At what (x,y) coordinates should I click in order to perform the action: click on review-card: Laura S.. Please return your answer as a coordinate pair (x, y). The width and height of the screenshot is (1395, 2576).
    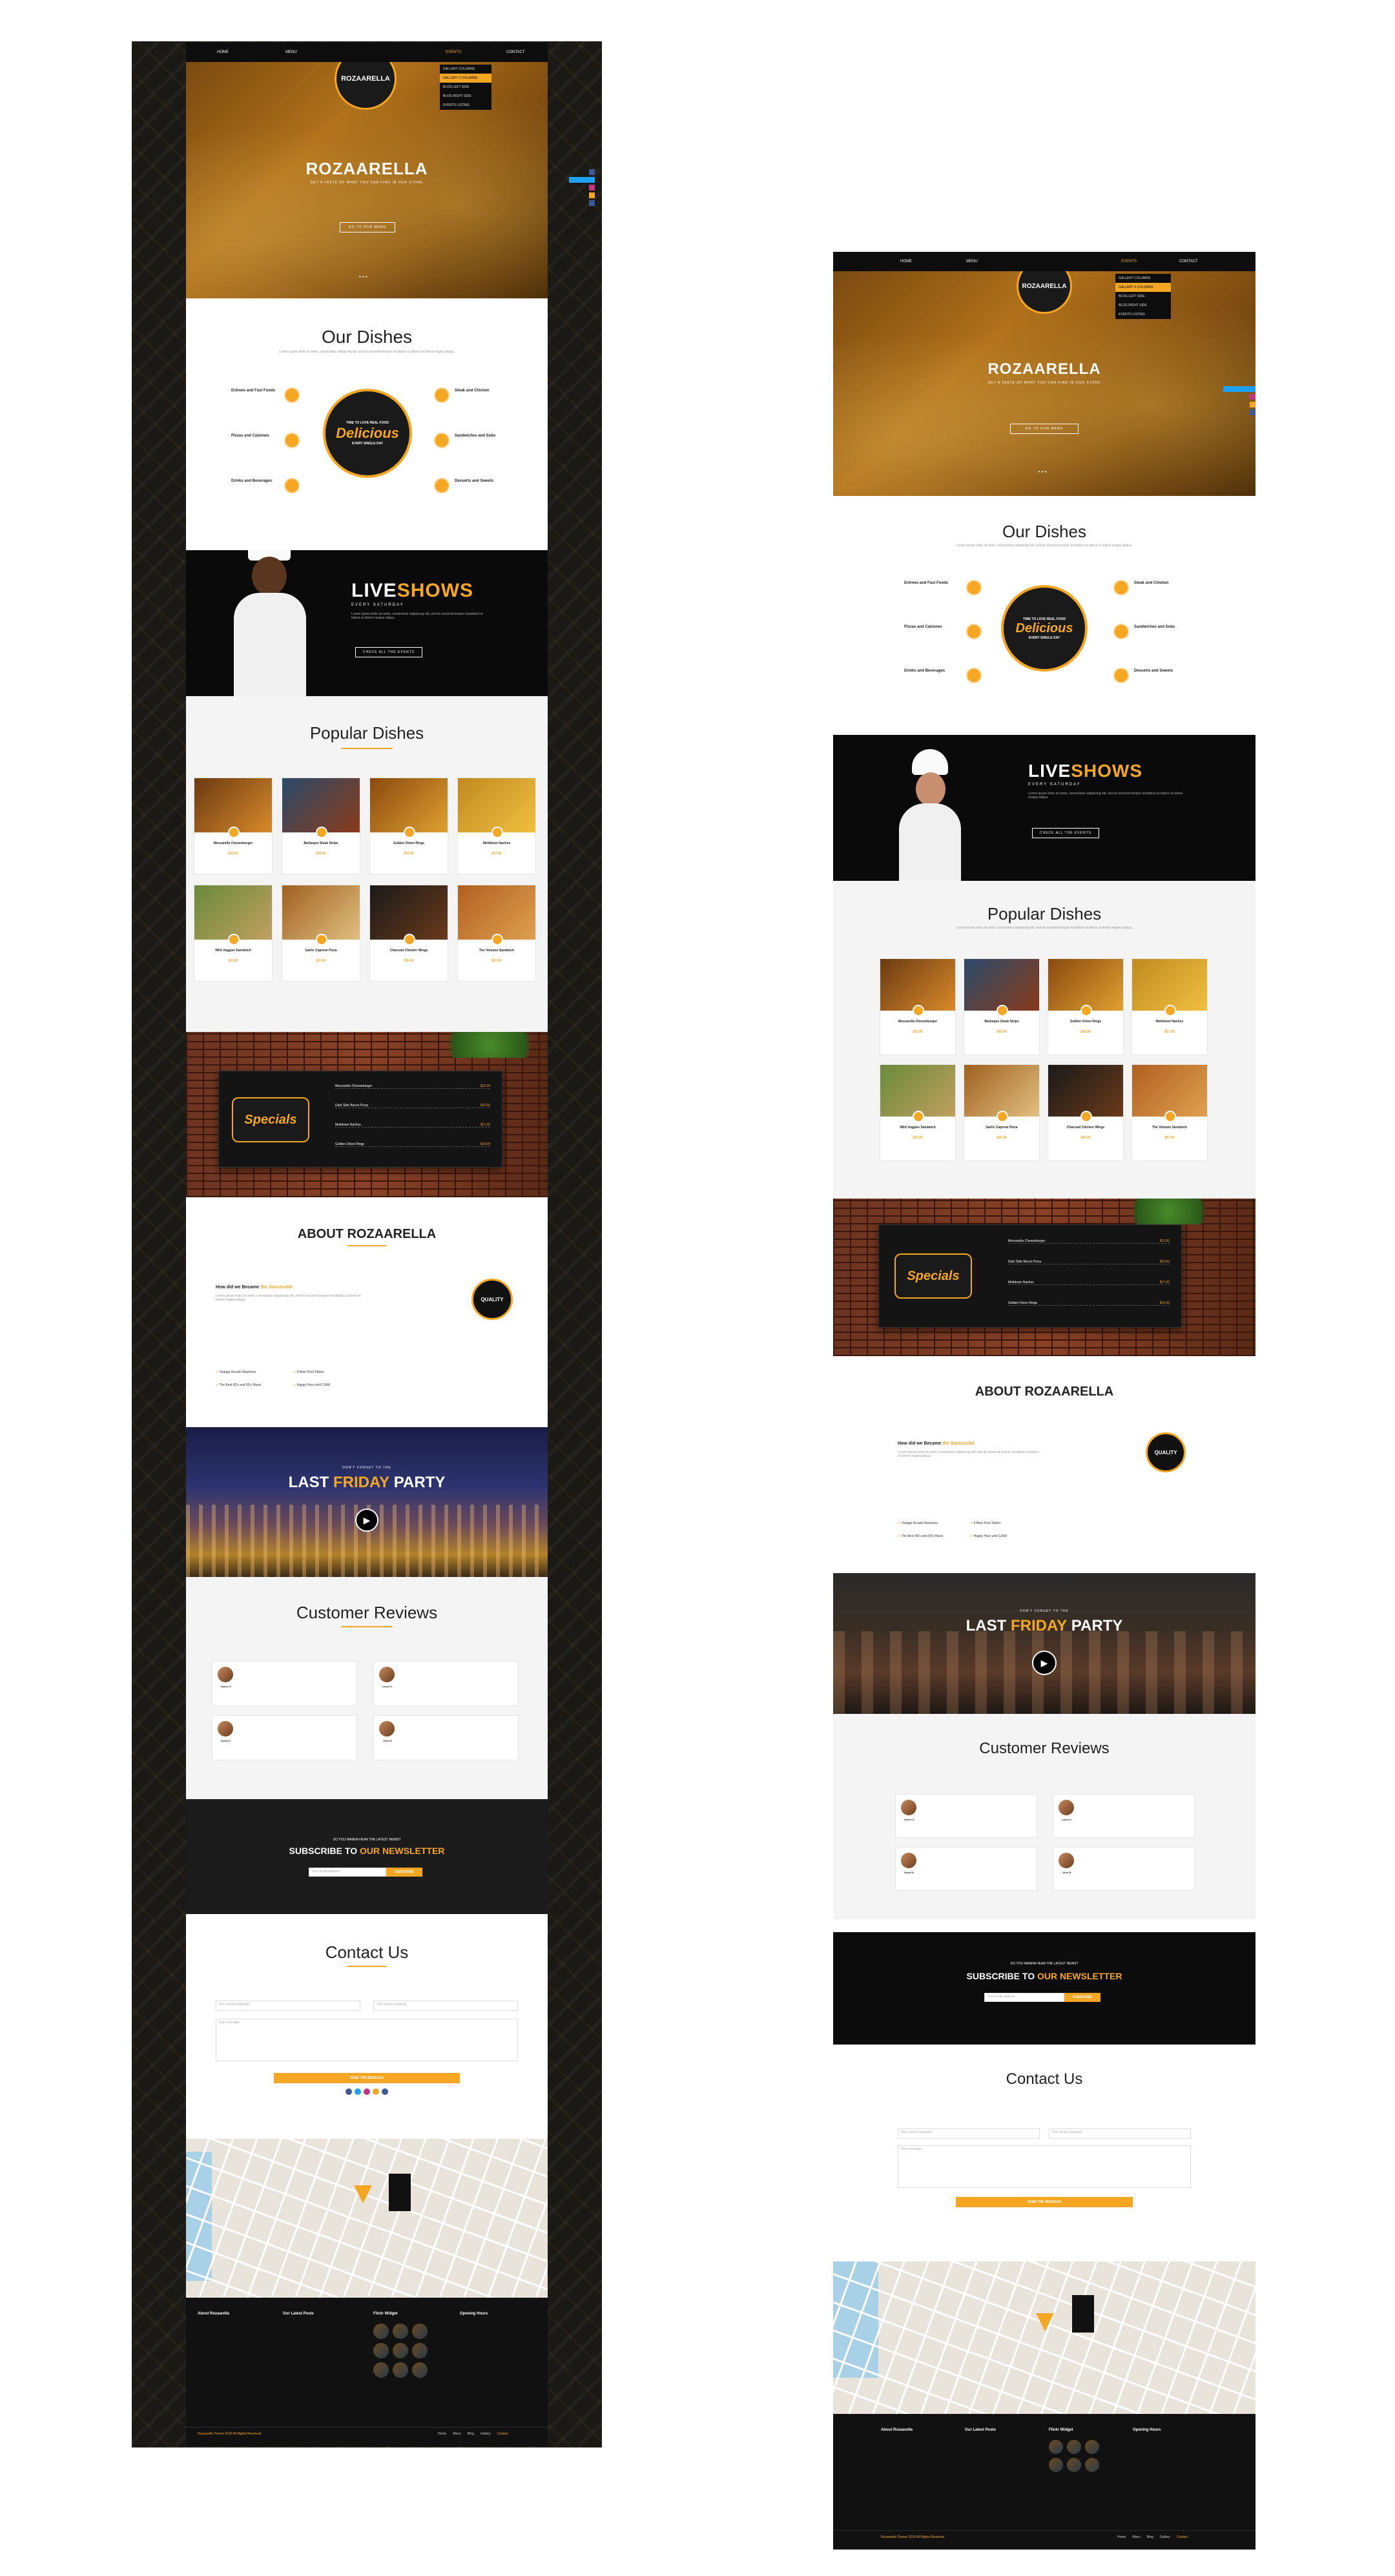
    Looking at the image, I should click on (1124, 1816).